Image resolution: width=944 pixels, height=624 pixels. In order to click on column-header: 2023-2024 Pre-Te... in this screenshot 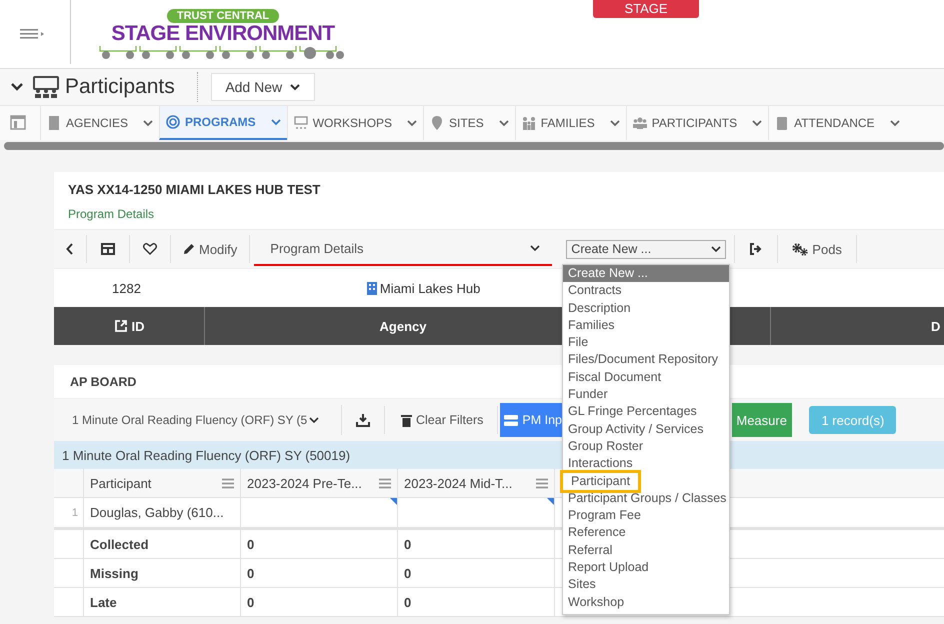, I will do `click(319, 483)`.